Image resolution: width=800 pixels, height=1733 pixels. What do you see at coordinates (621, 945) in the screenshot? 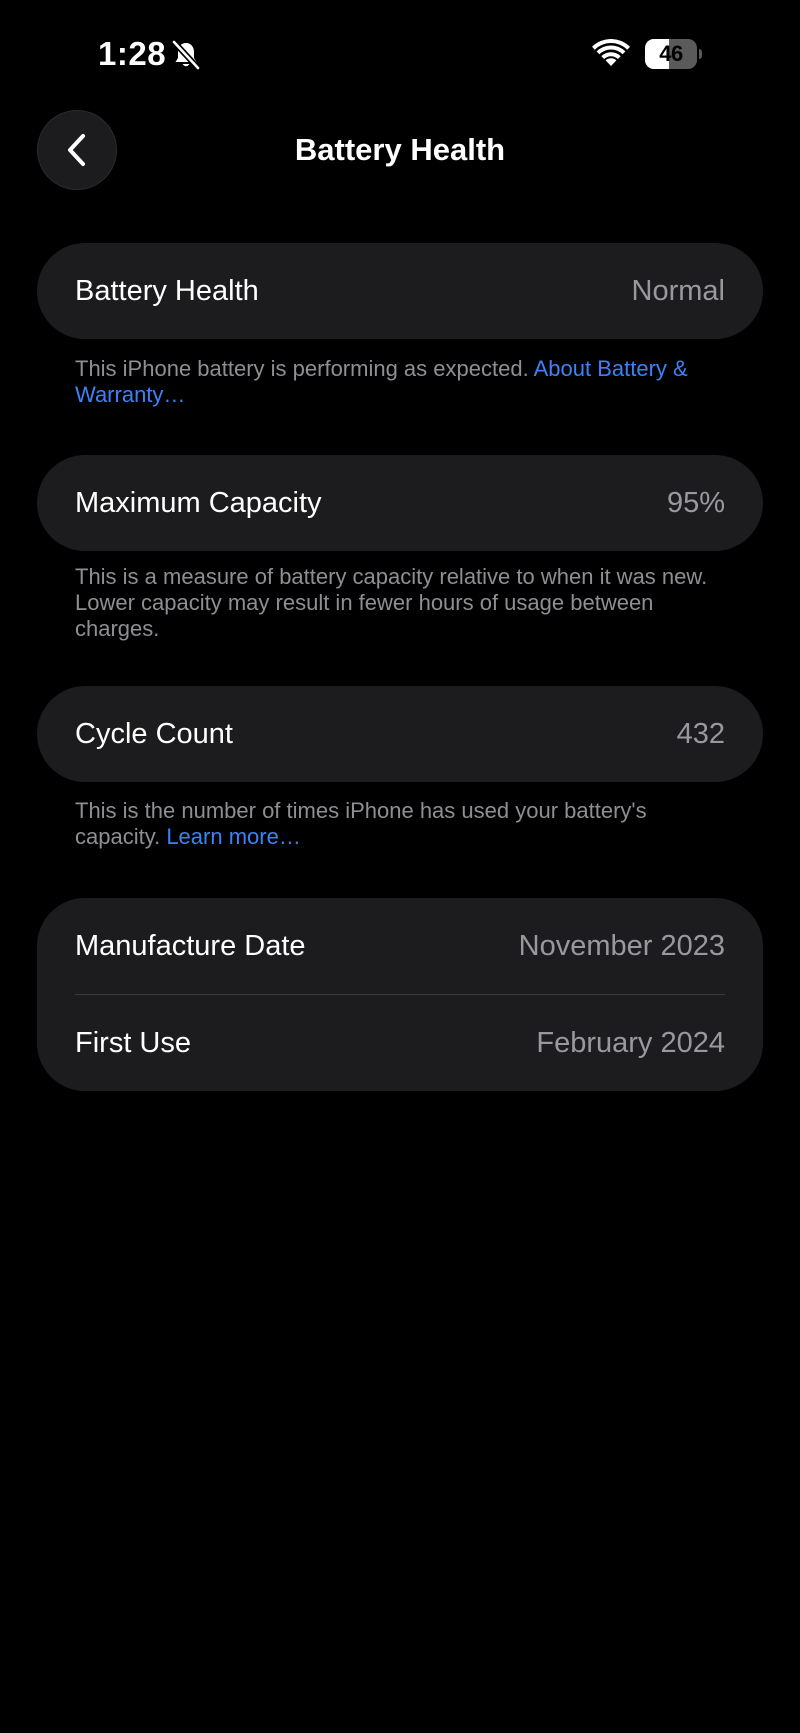
I see `manufacture-date-value: November 2023` at bounding box center [621, 945].